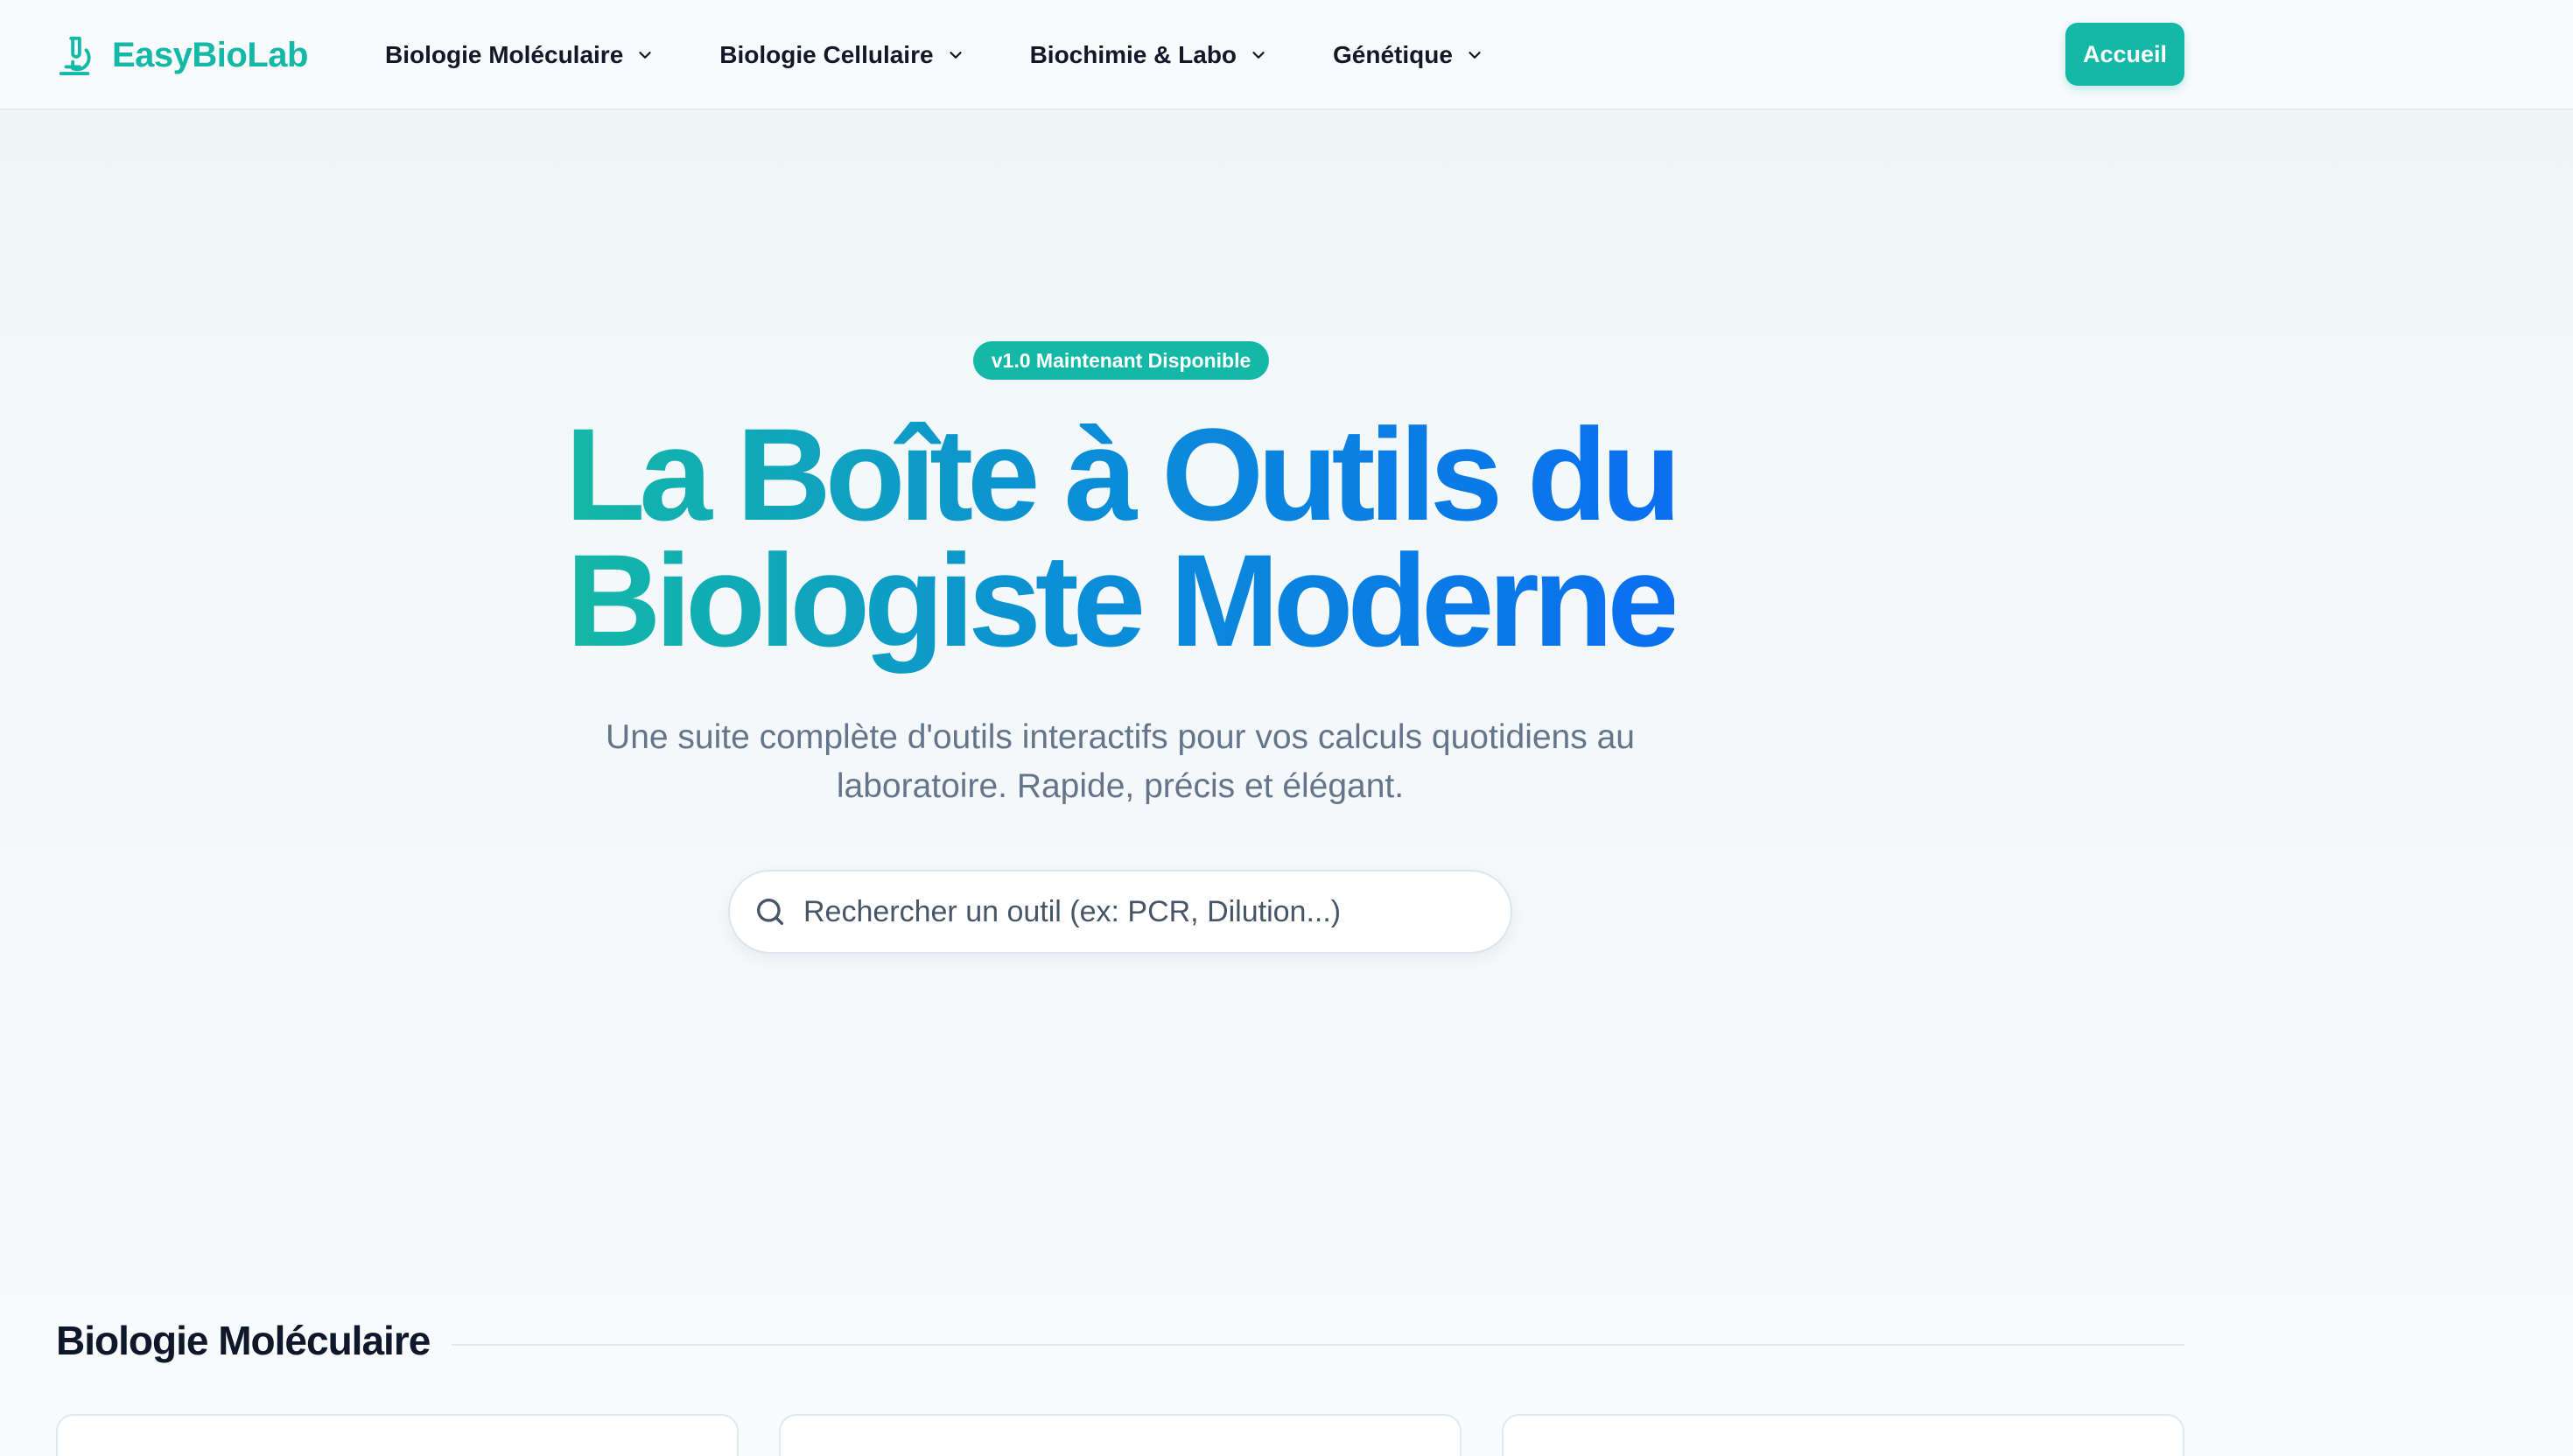  What do you see at coordinates (1318, 1345) in the screenshot?
I see `section-divider` at bounding box center [1318, 1345].